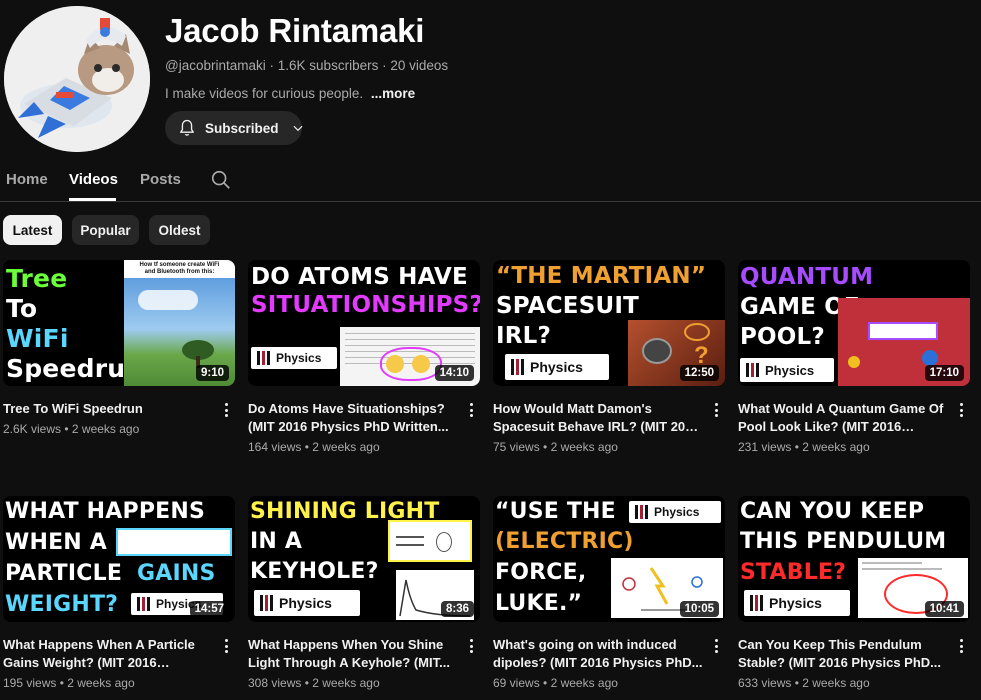  Describe the element at coordinates (699, 609) in the screenshot. I see `video-duration: 10:05` at that location.